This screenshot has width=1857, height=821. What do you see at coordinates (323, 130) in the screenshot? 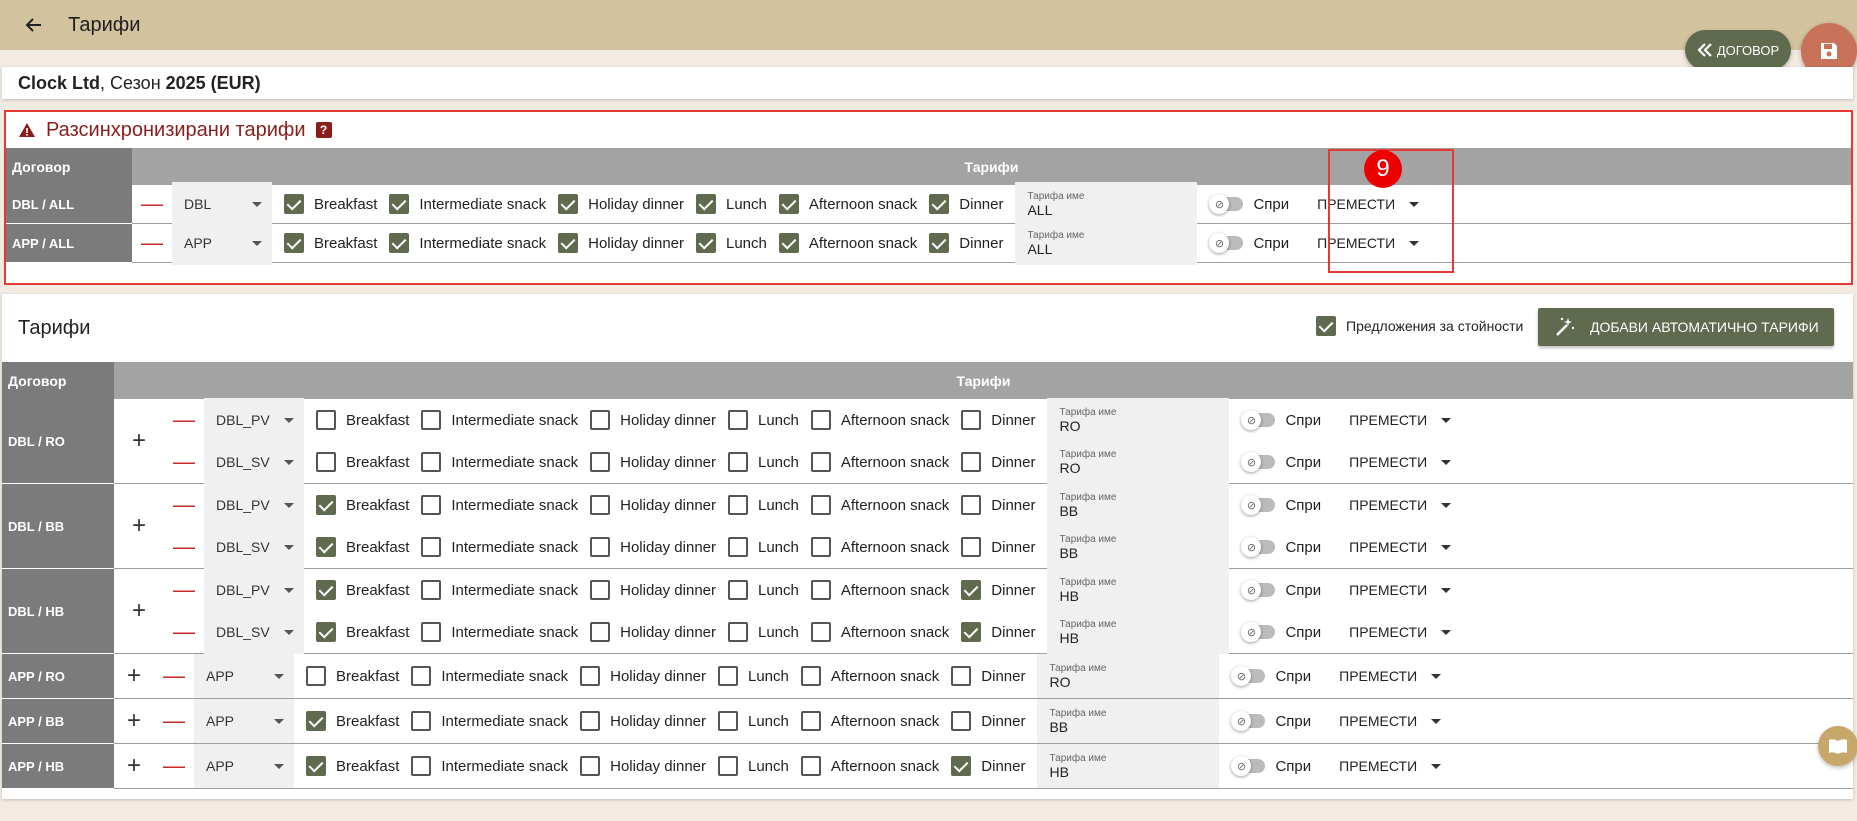
I see `help-icon: ?` at bounding box center [323, 130].